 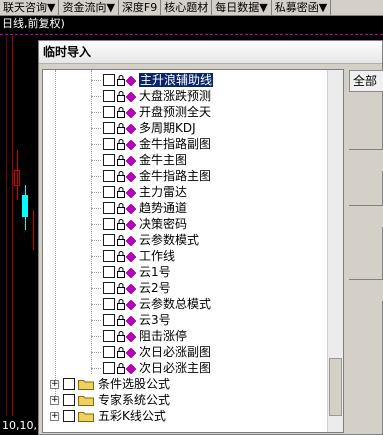 I want to click on formula-item-label: 大盘涨跌预测, so click(x=175, y=96).